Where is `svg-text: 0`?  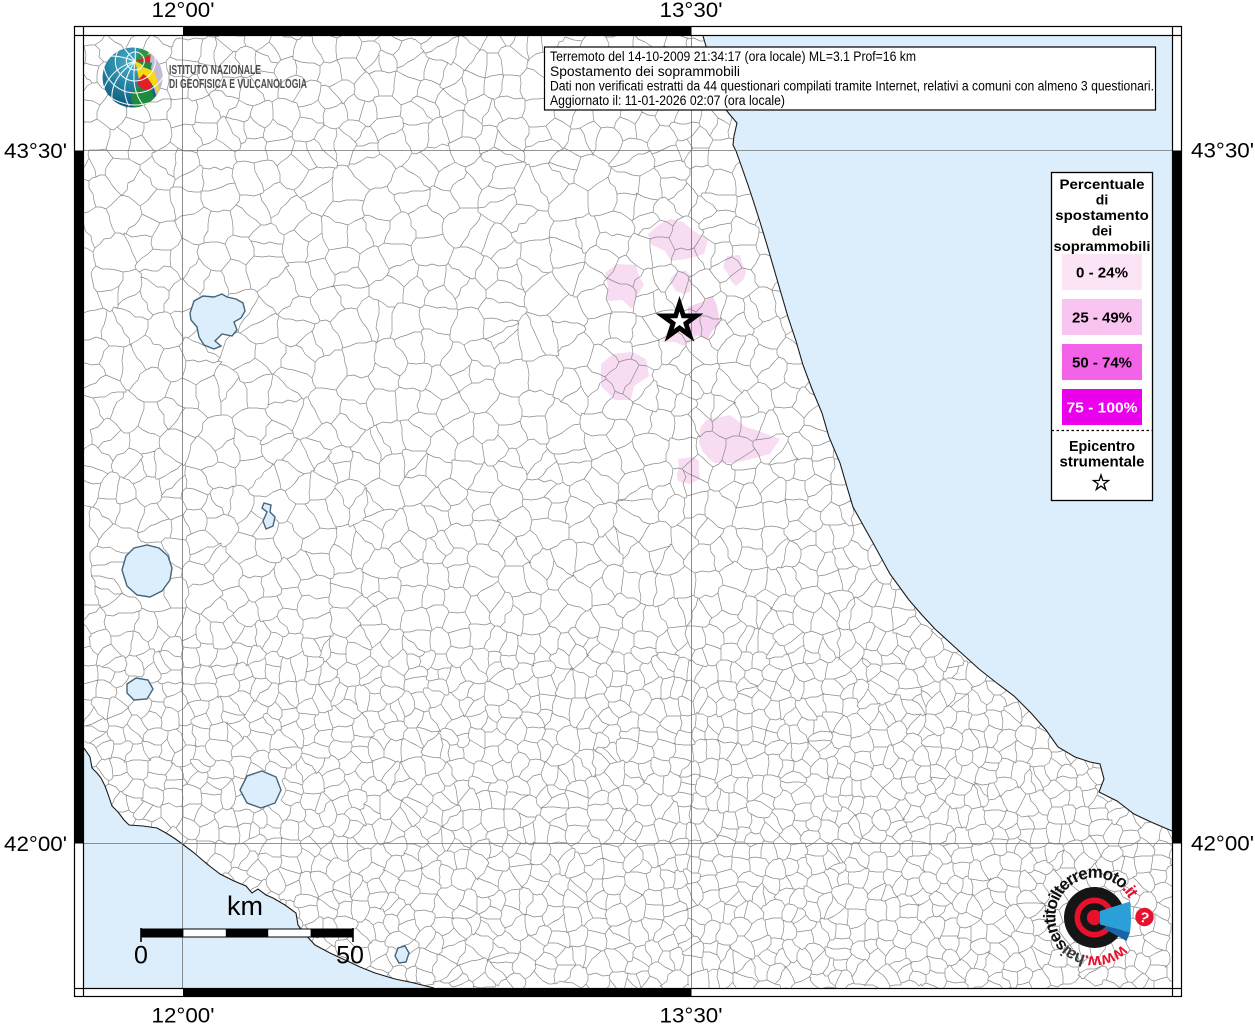
svg-text: 0 is located at coordinates (141, 956).